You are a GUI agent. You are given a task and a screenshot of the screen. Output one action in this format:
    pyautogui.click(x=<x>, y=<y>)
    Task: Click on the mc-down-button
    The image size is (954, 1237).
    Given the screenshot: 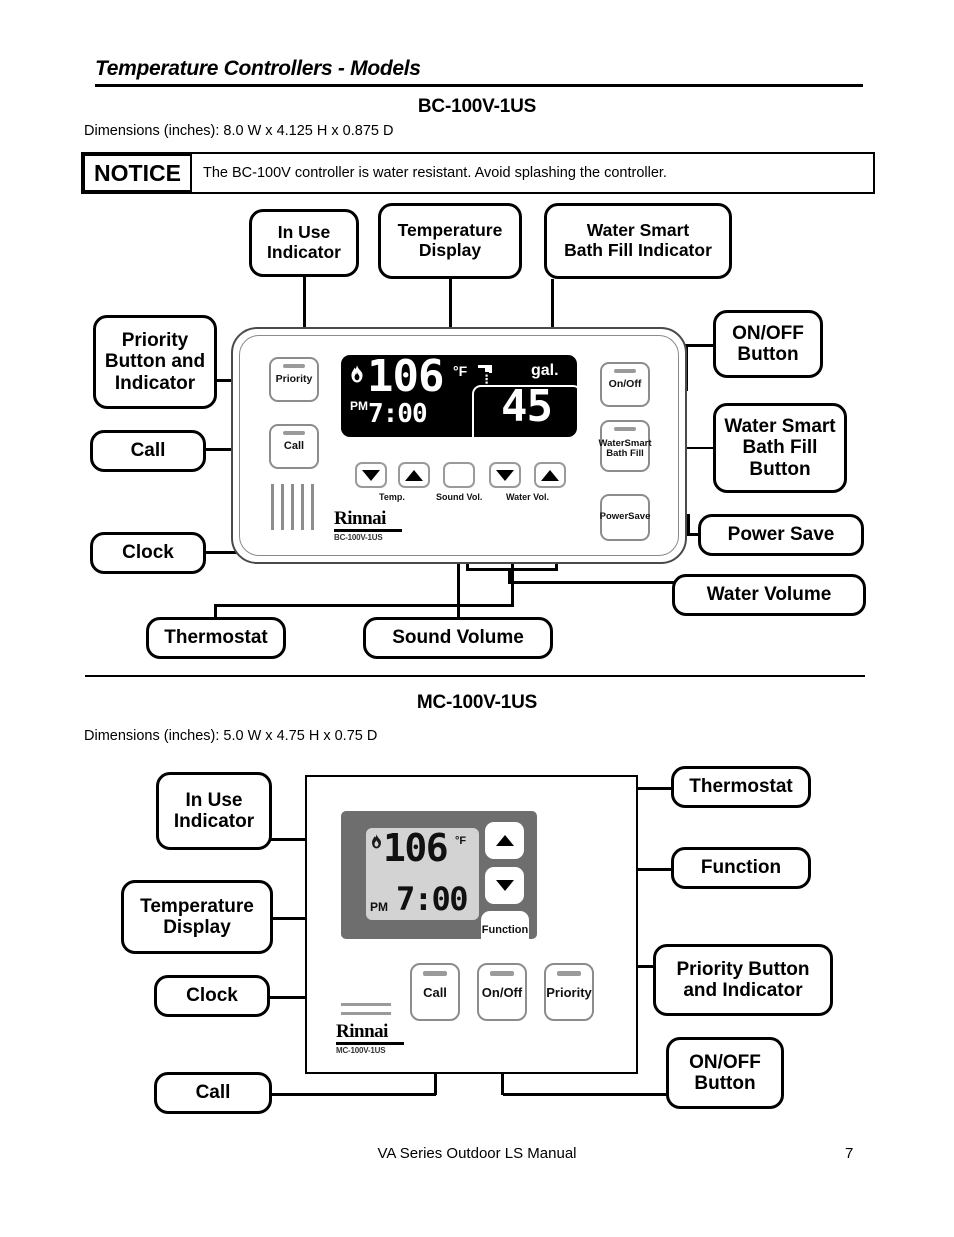 What is the action you would take?
    pyautogui.click(x=504, y=885)
    